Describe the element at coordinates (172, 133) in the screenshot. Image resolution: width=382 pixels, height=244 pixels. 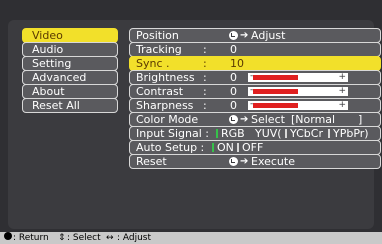
I see `input-signal-label: Input Signal :` at that location.